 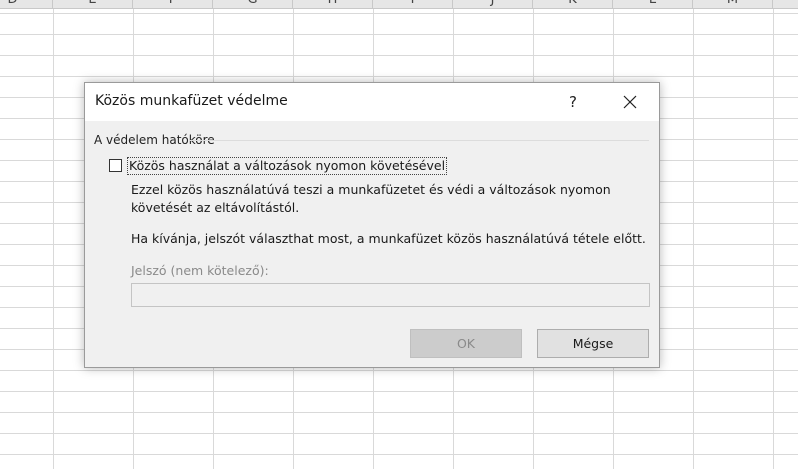 What do you see at coordinates (466, 343) in the screenshot?
I see `ok-button: OK` at bounding box center [466, 343].